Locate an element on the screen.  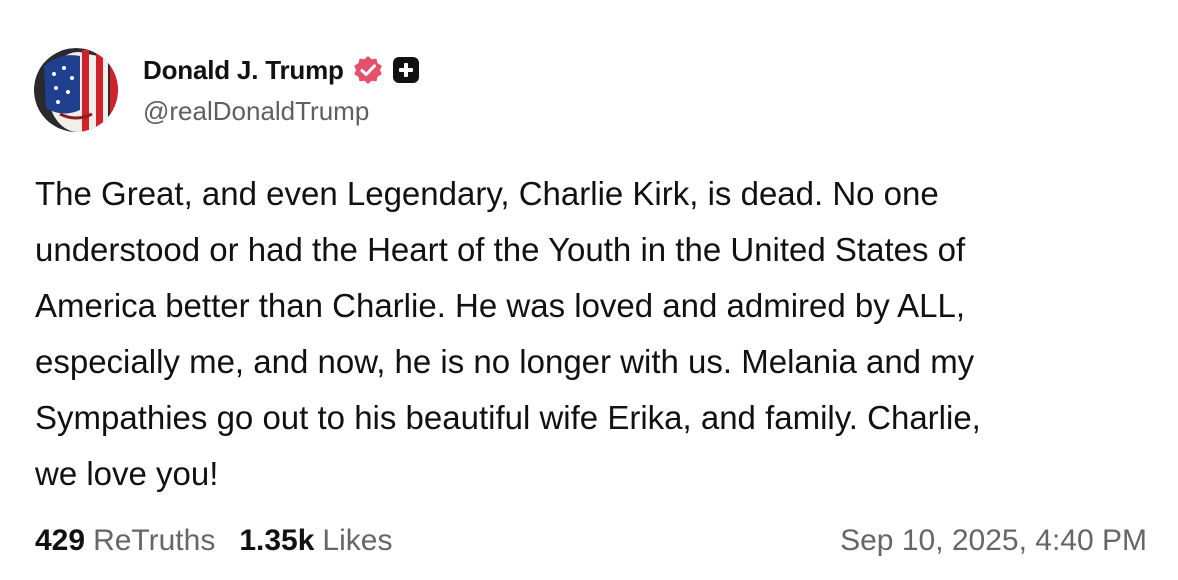
post-timestamp: Sep 10, 2025, 4:40 PM is located at coordinates (993, 541).